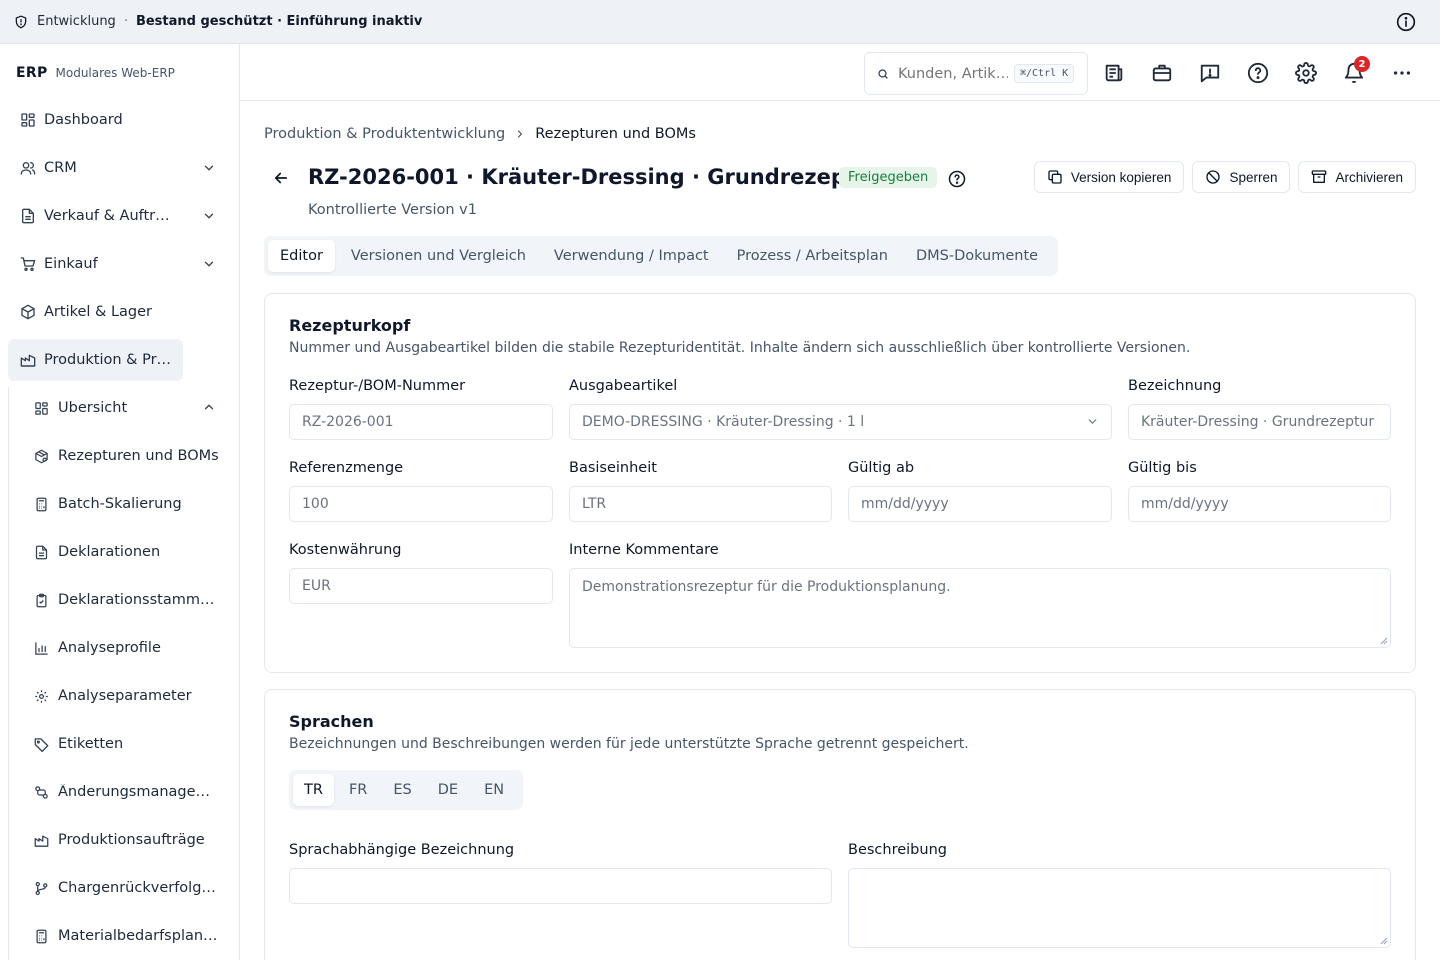  Describe the element at coordinates (421, 586) in the screenshot. I see `currency-field: EUR` at that location.